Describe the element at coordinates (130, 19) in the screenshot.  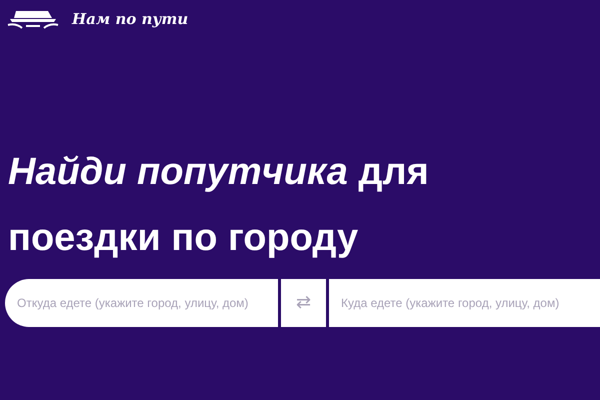
I see `logo-text: Нам по пути` at that location.